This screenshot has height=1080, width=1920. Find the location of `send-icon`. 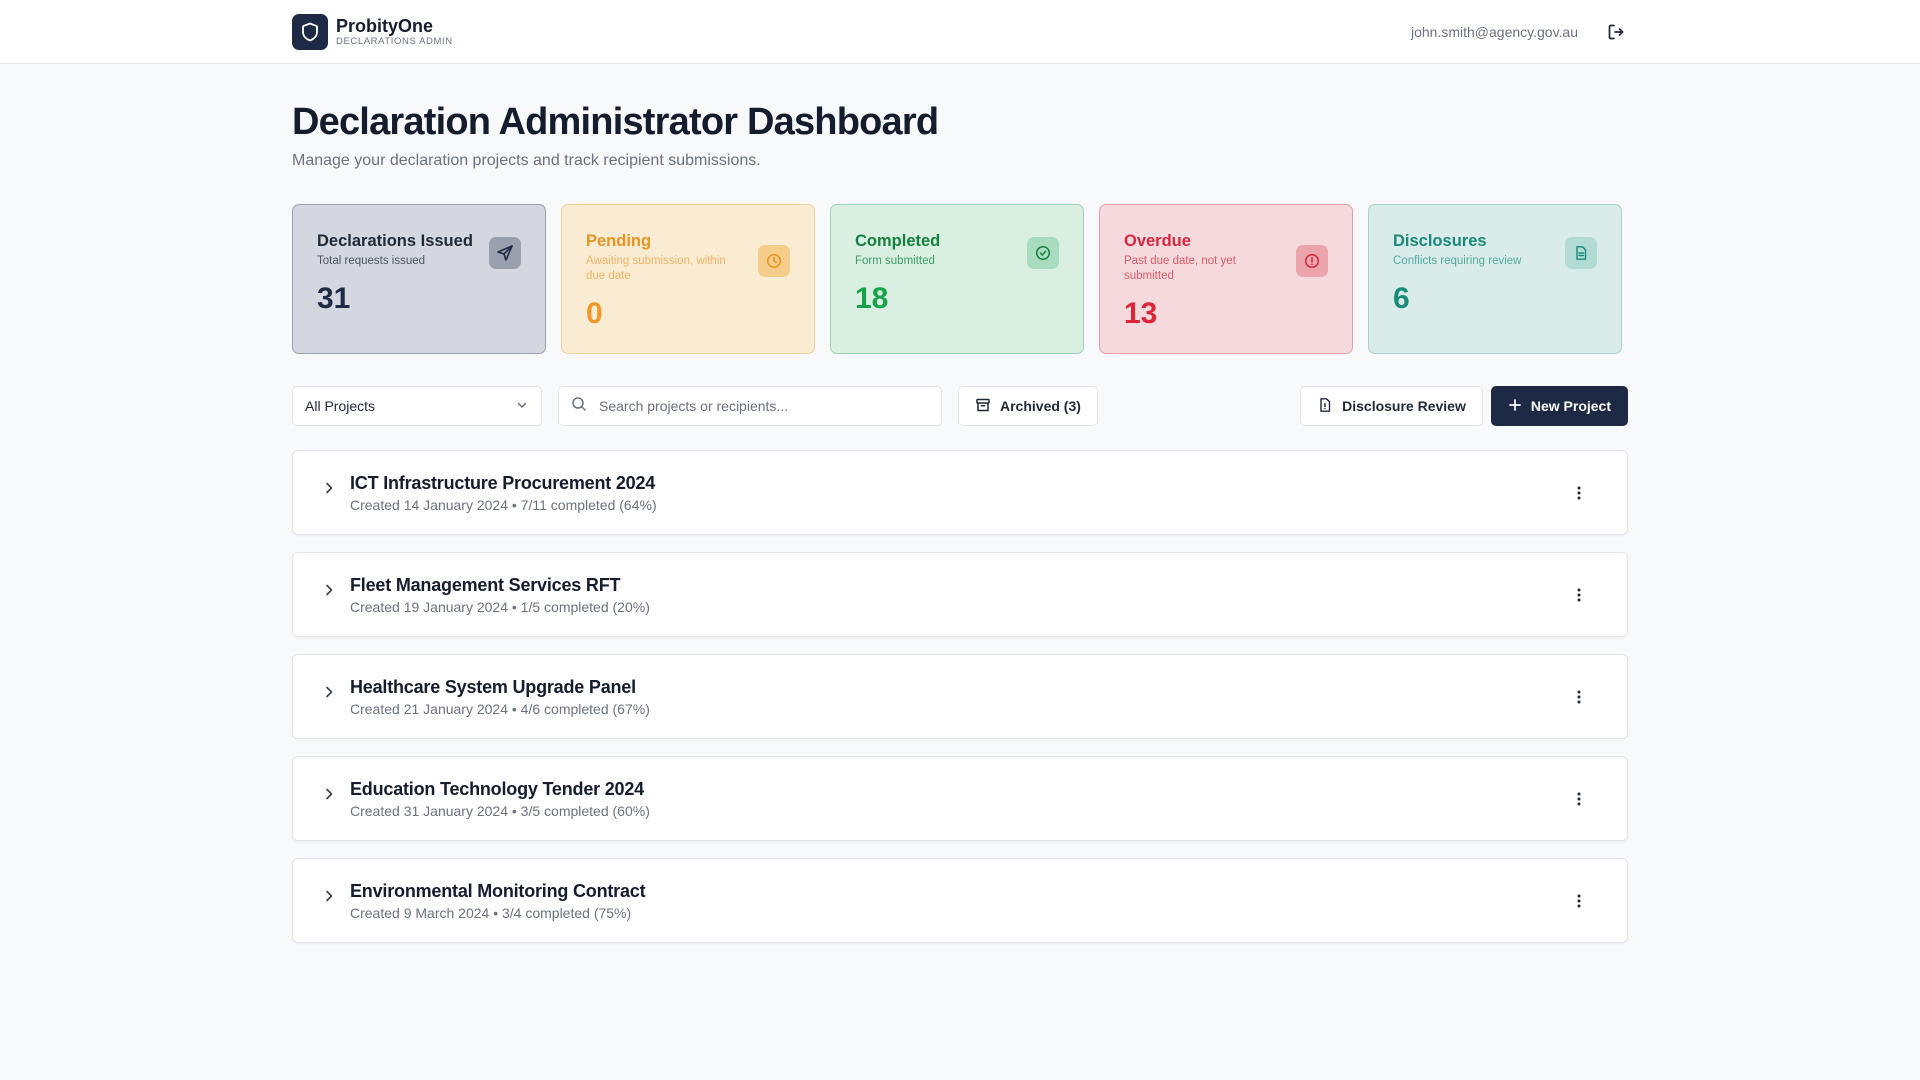

send-icon is located at coordinates (505, 253).